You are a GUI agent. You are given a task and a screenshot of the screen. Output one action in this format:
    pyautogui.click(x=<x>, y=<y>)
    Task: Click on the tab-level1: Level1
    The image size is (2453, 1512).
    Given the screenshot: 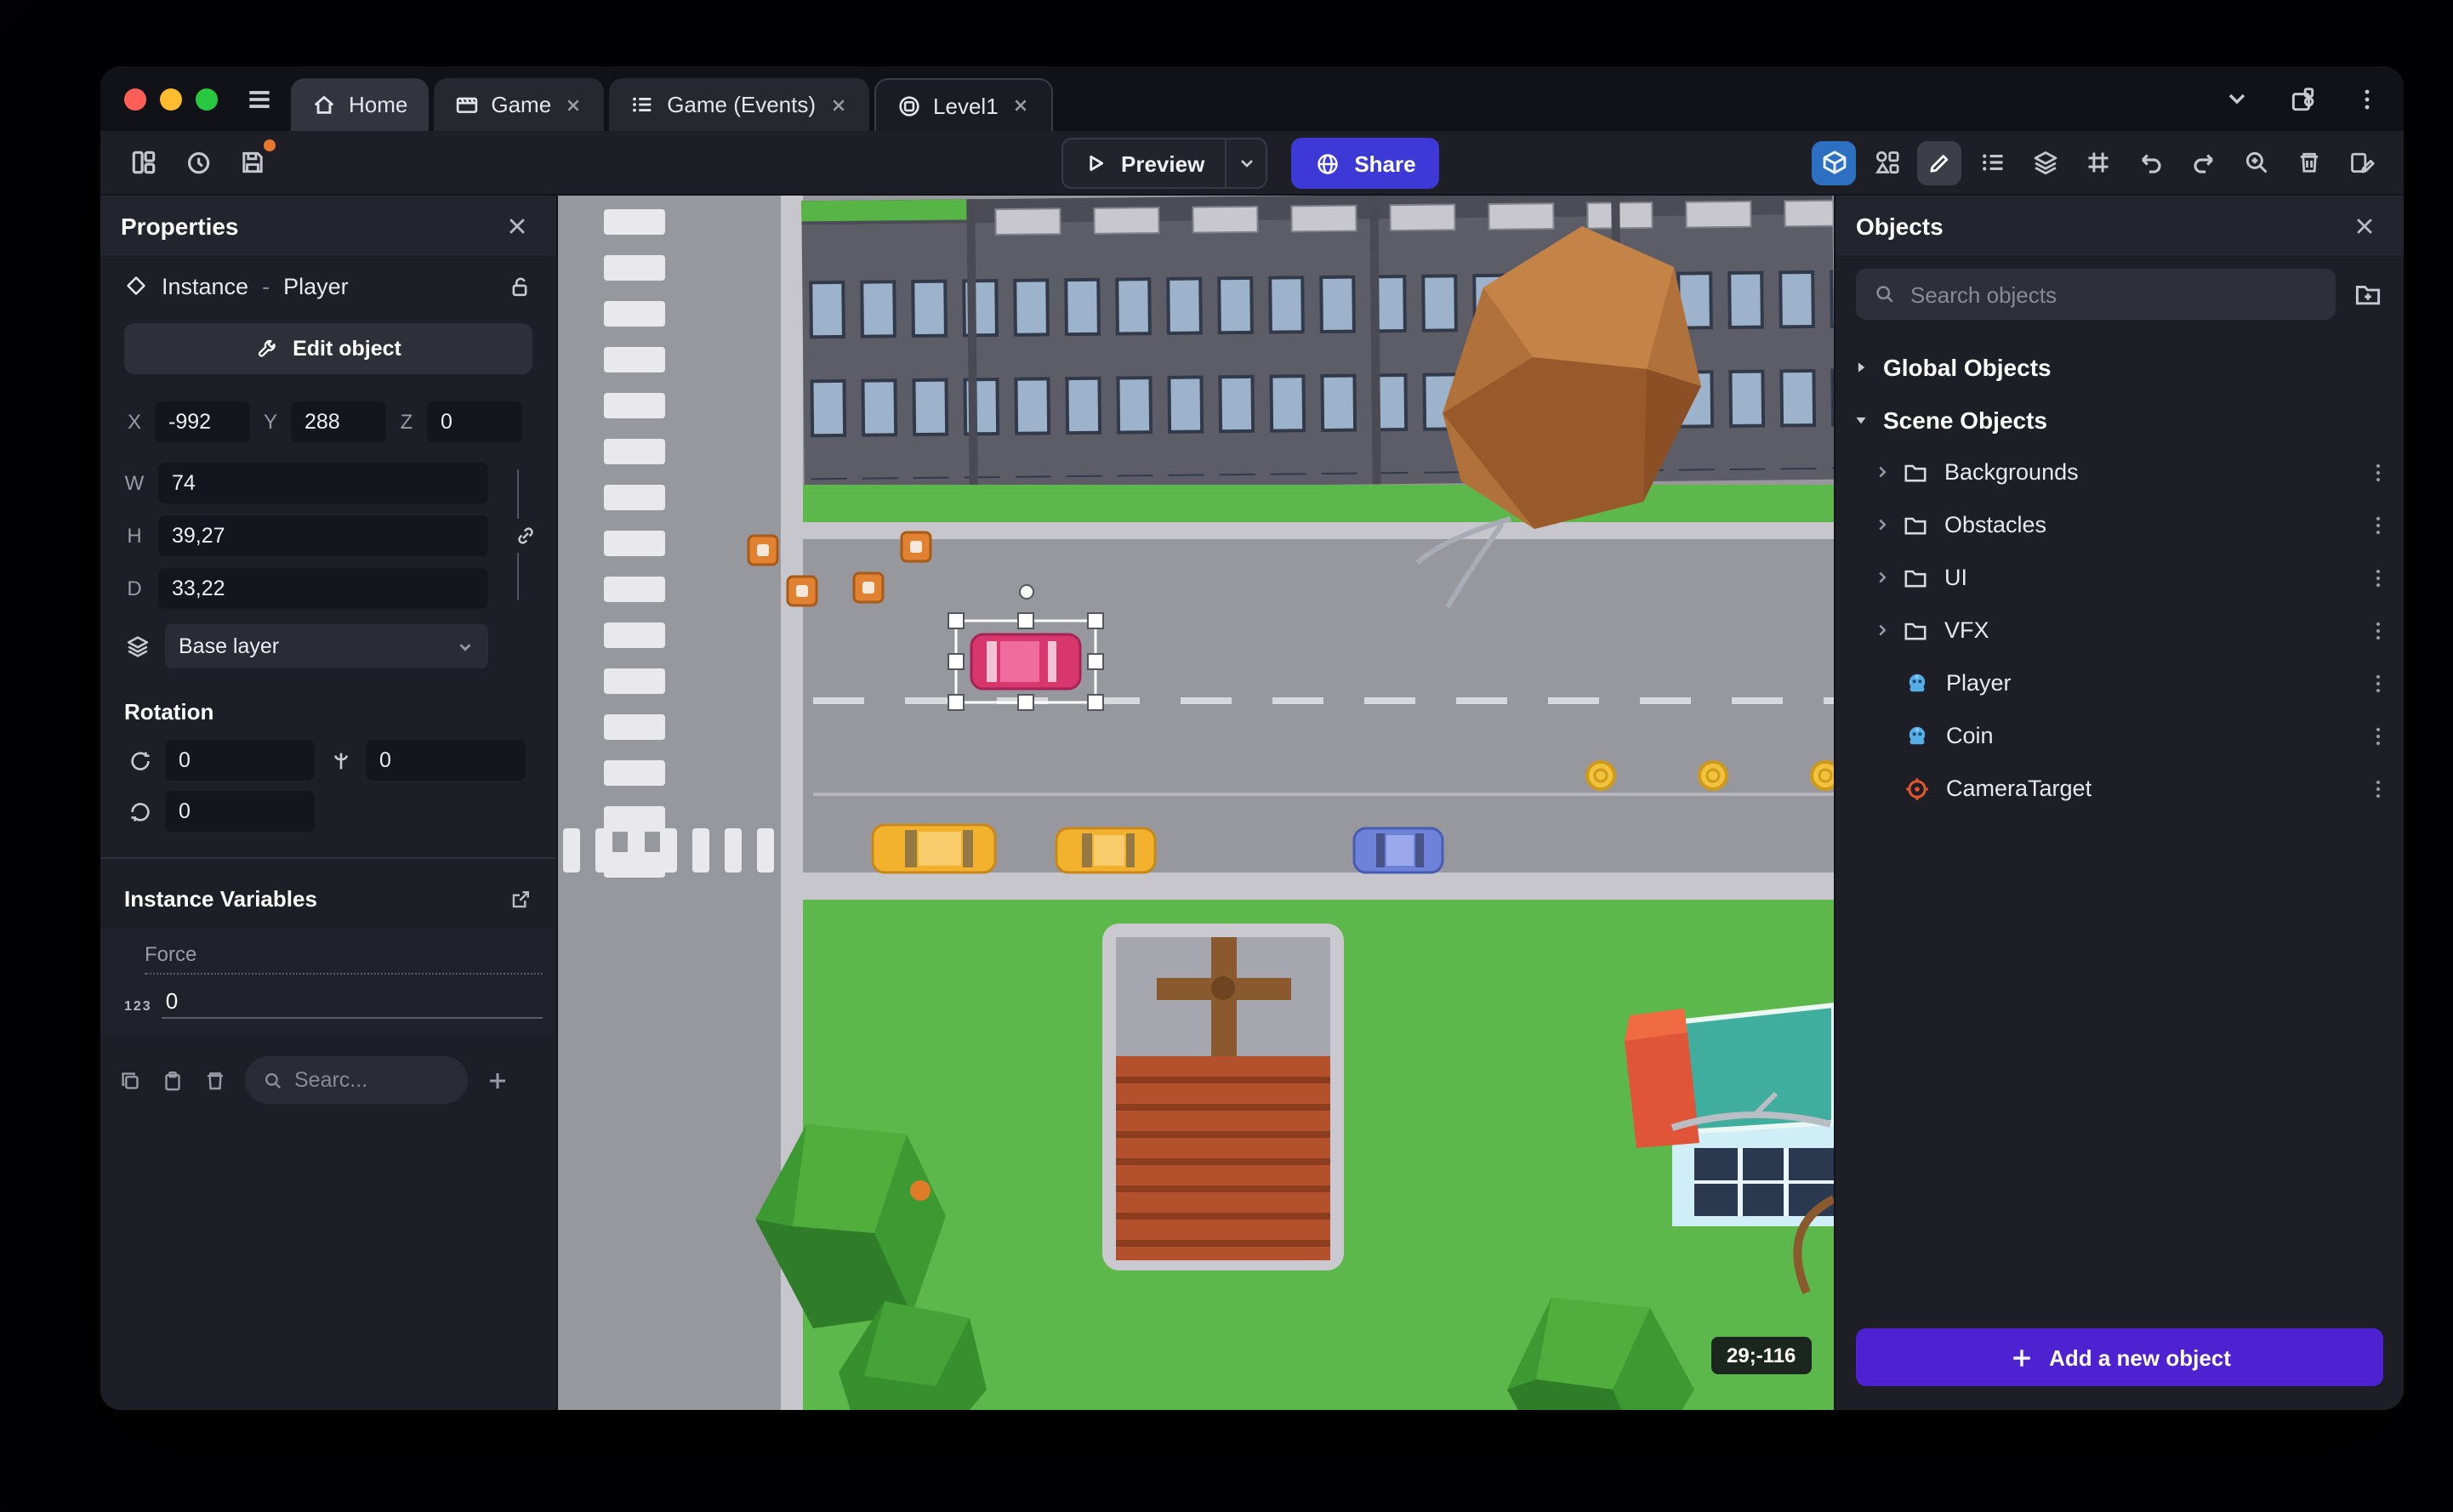 What is the action you would take?
    pyautogui.click(x=963, y=104)
    